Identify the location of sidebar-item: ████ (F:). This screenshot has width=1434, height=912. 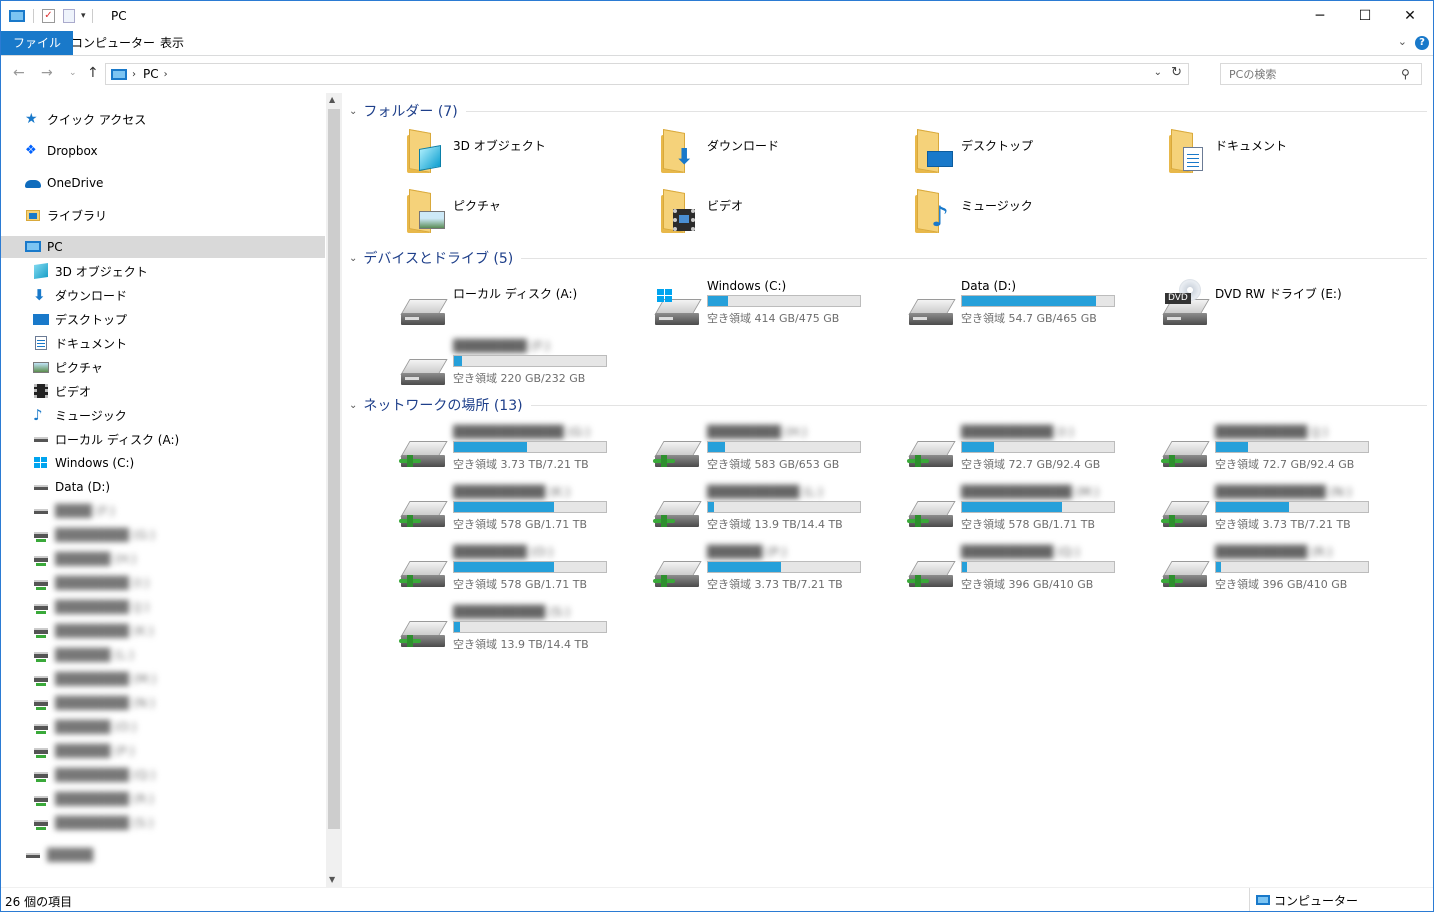
(163, 511).